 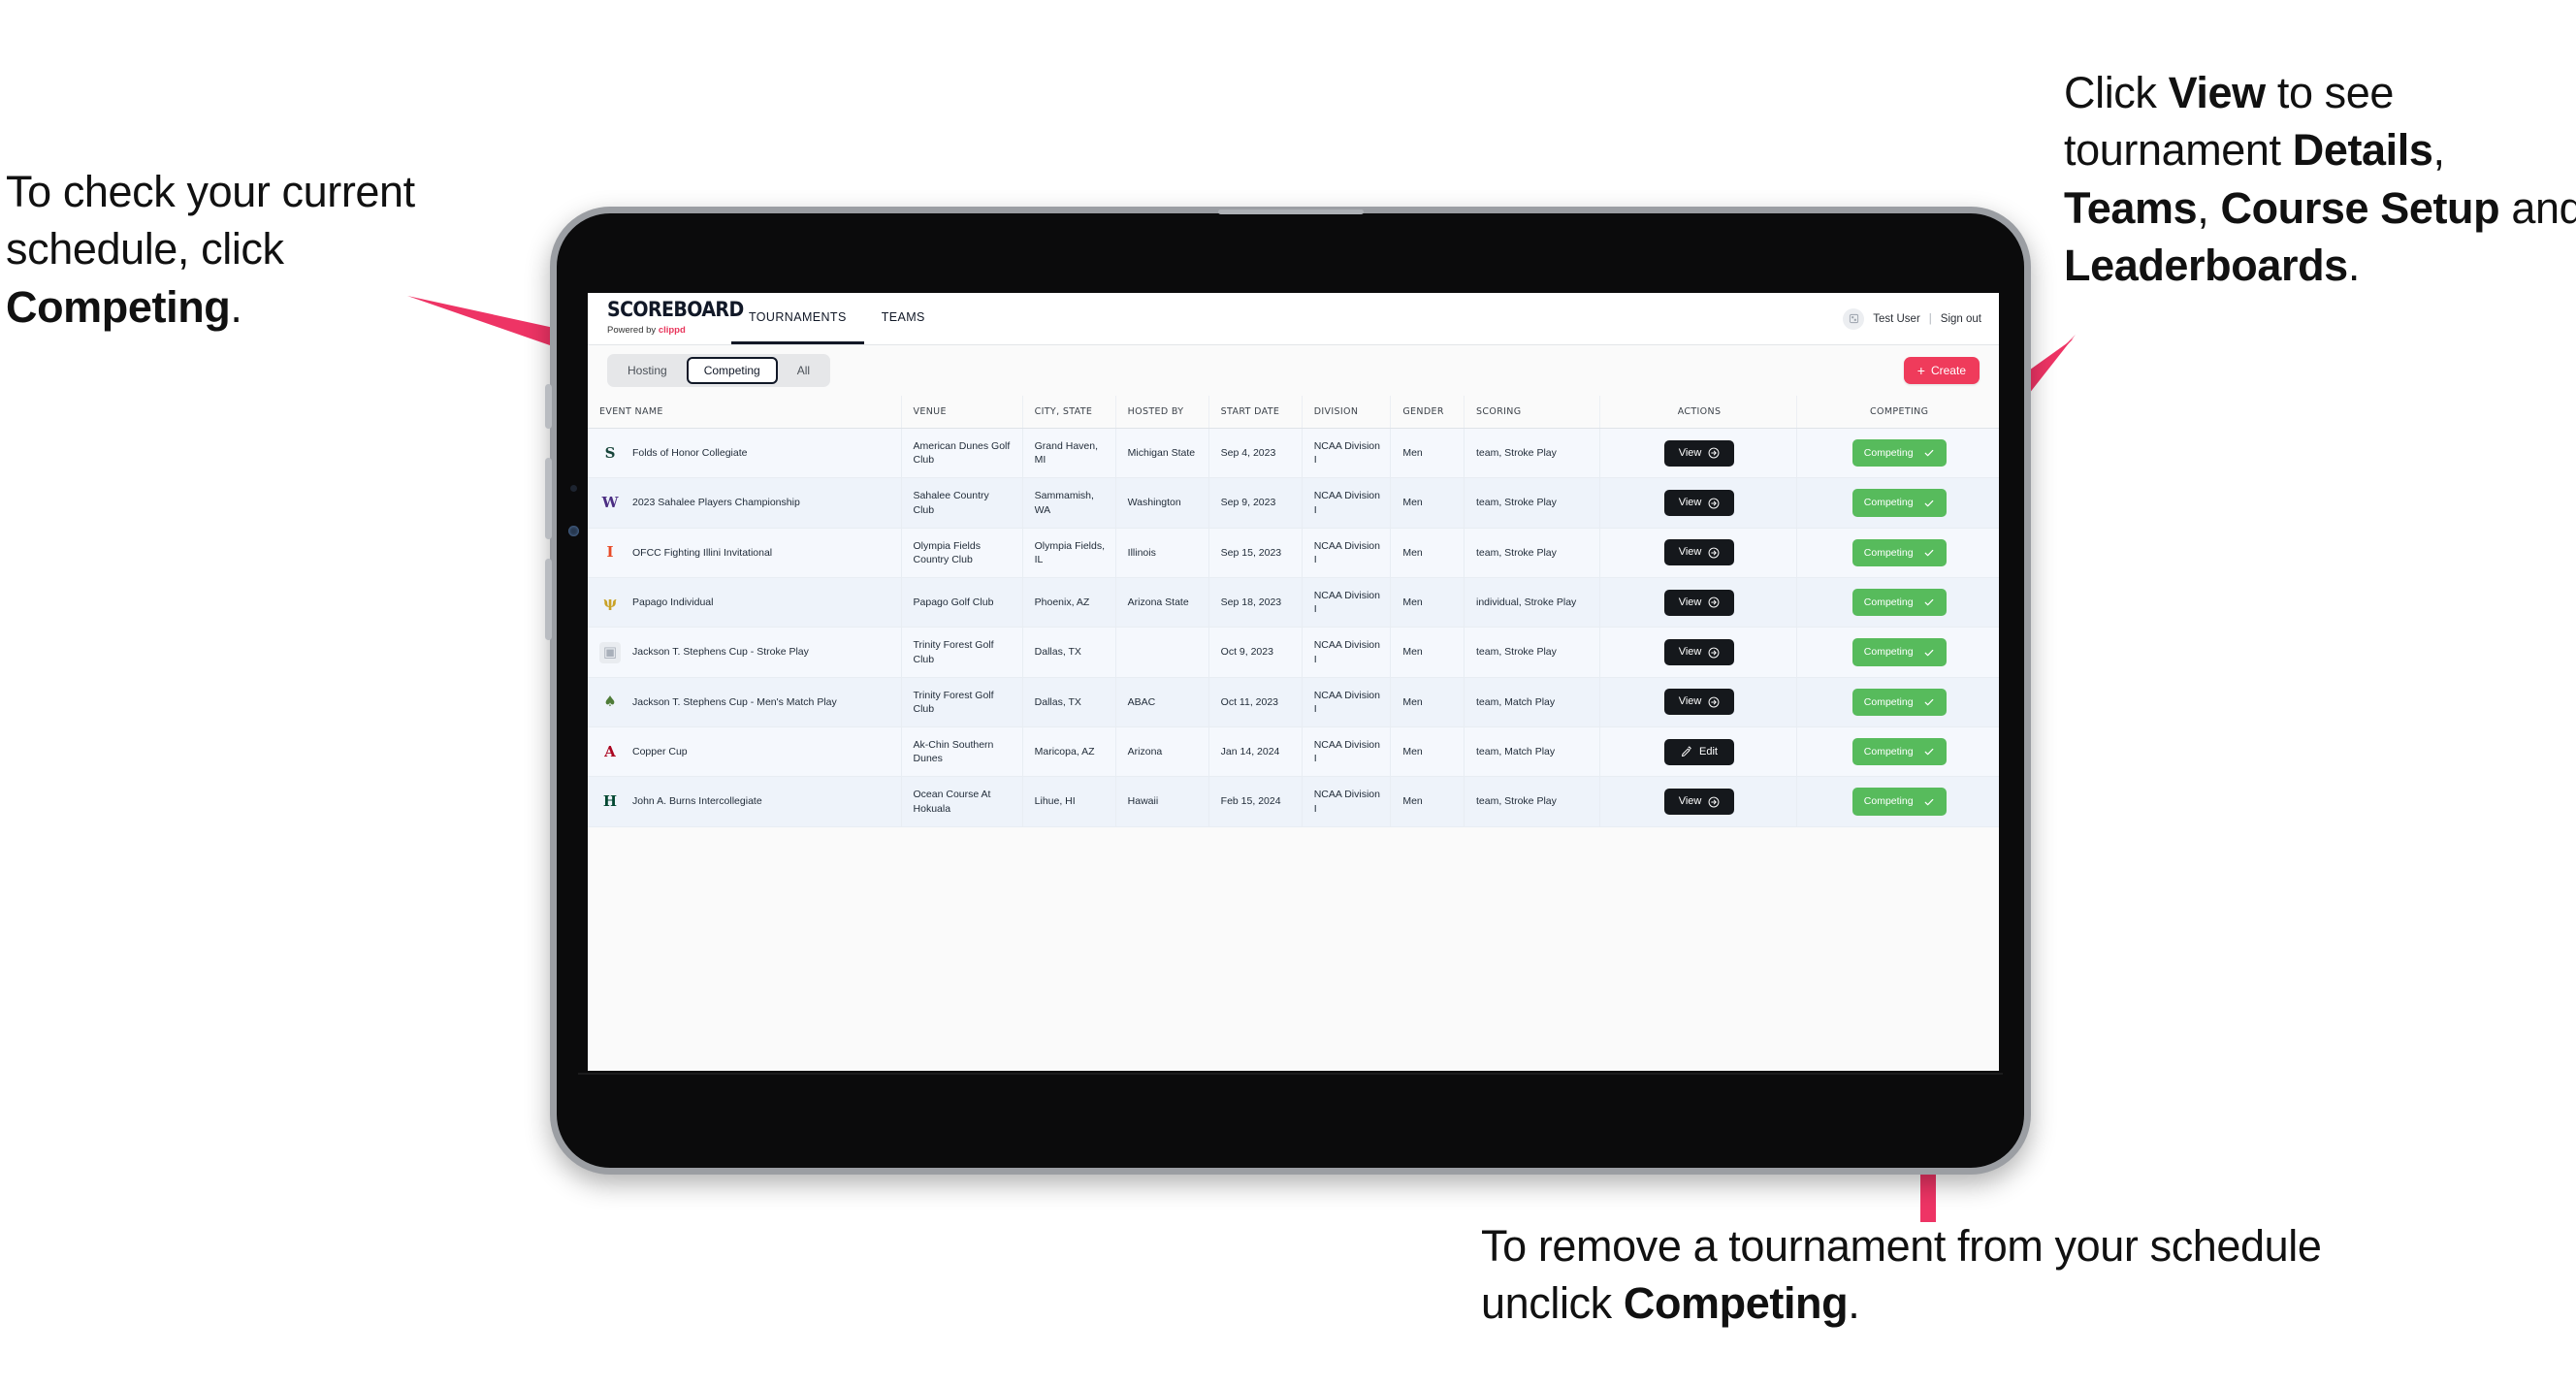 What do you see at coordinates (962, 801) in the screenshot?
I see `cell-venue: Ocean Course At Hokuala` at bounding box center [962, 801].